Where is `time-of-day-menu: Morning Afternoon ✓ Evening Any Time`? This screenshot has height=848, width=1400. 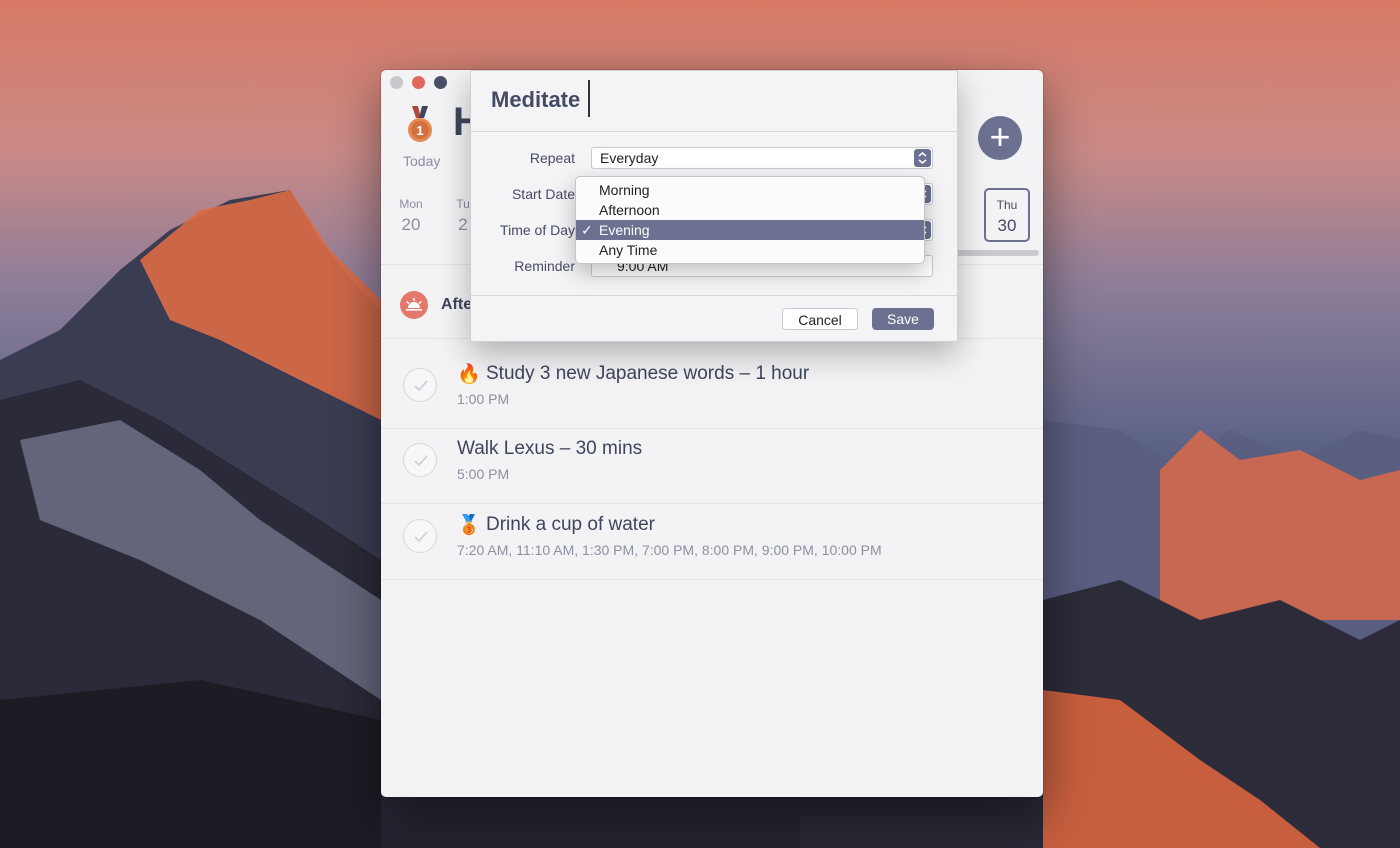 time-of-day-menu: Morning Afternoon ✓ Evening Any Time is located at coordinates (750, 220).